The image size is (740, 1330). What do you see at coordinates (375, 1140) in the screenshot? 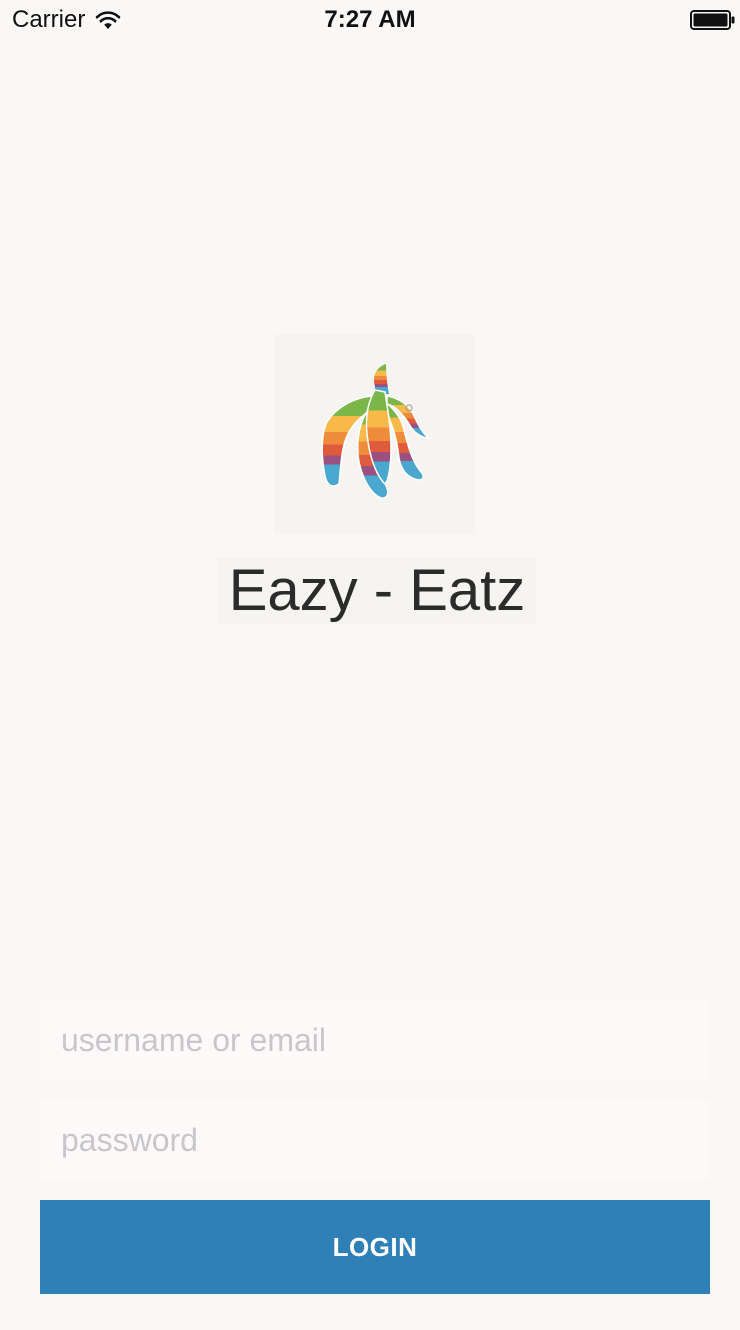
I see `password-input` at bounding box center [375, 1140].